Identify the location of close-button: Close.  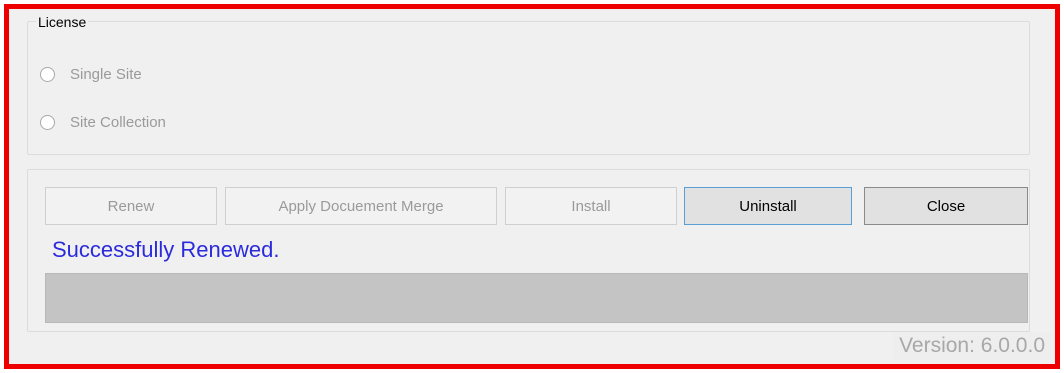
(946, 206).